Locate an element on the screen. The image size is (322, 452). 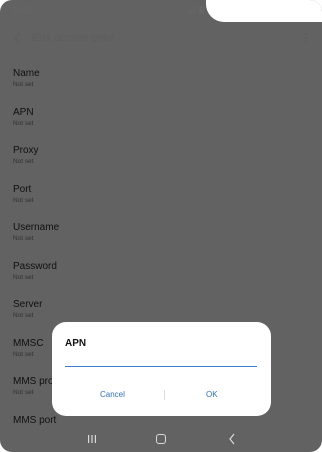
dialog-title: APN is located at coordinates (76, 343).